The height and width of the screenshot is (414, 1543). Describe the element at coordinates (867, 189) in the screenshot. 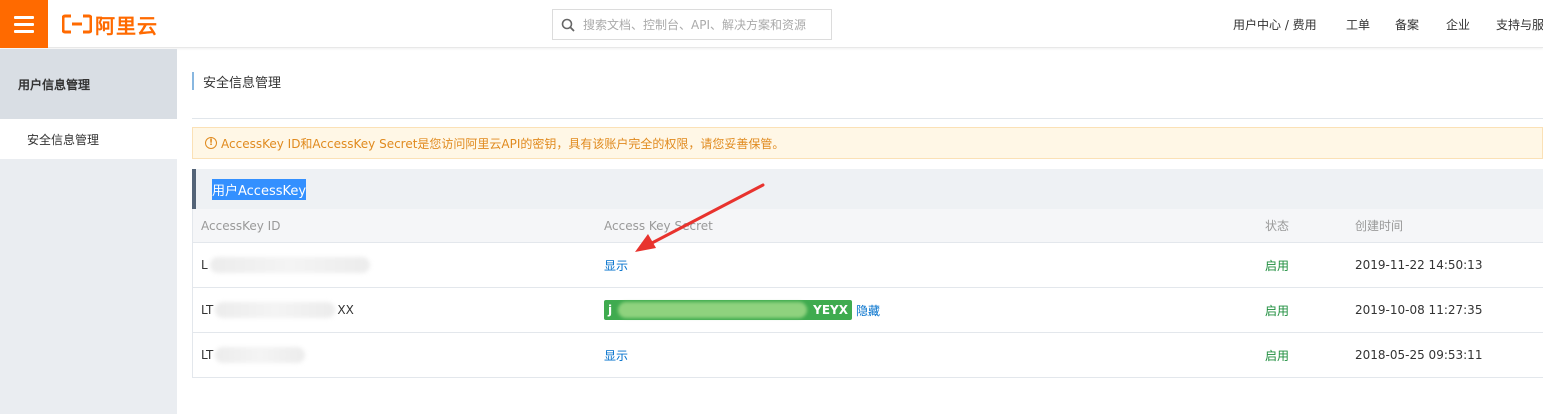

I see `panel-header: 用户AccessKey` at that location.